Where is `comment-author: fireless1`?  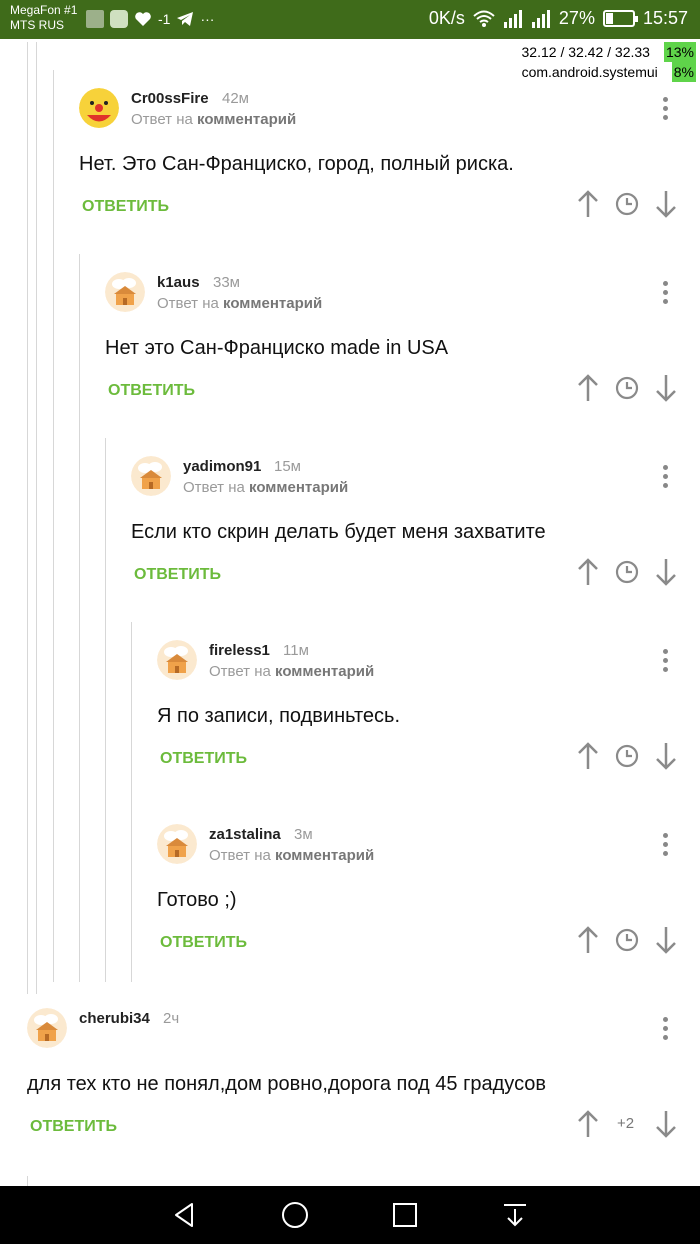
comment-author: fireless1 is located at coordinates (239, 650).